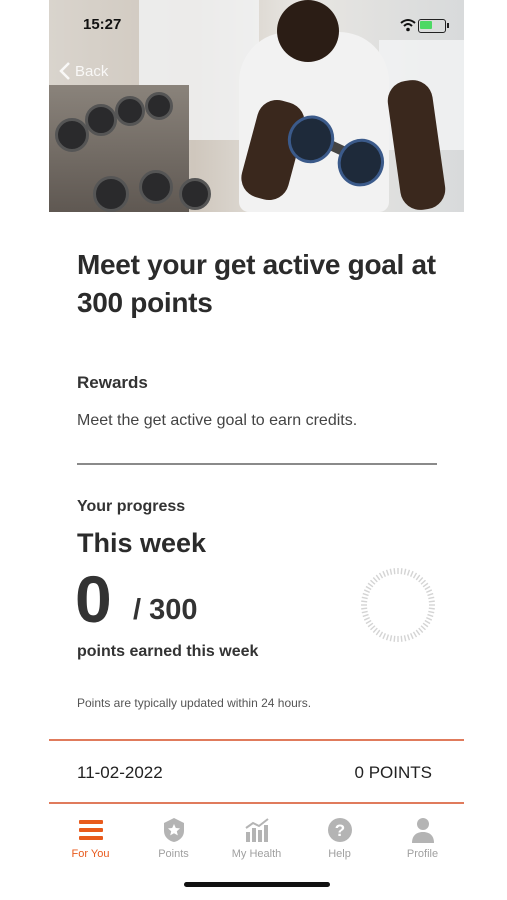  What do you see at coordinates (120, 772) in the screenshot?
I see `history-date: 11-02-2022` at bounding box center [120, 772].